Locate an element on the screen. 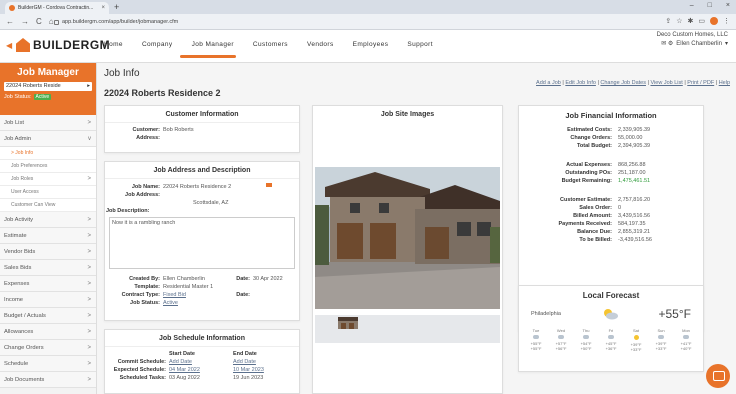 This screenshot has width=736, height=394. sidebar-item: Job Admin v is located at coordinates (48, 139).